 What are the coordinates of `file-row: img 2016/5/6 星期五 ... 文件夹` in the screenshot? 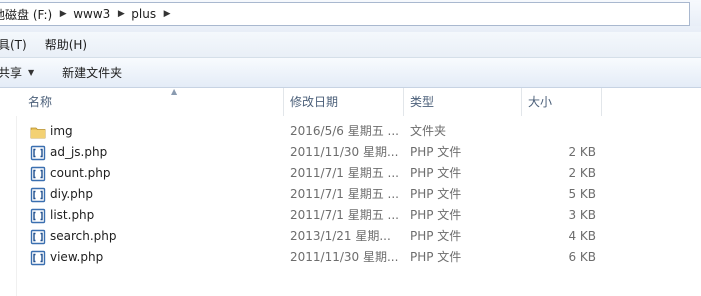 It's located at (350, 131).